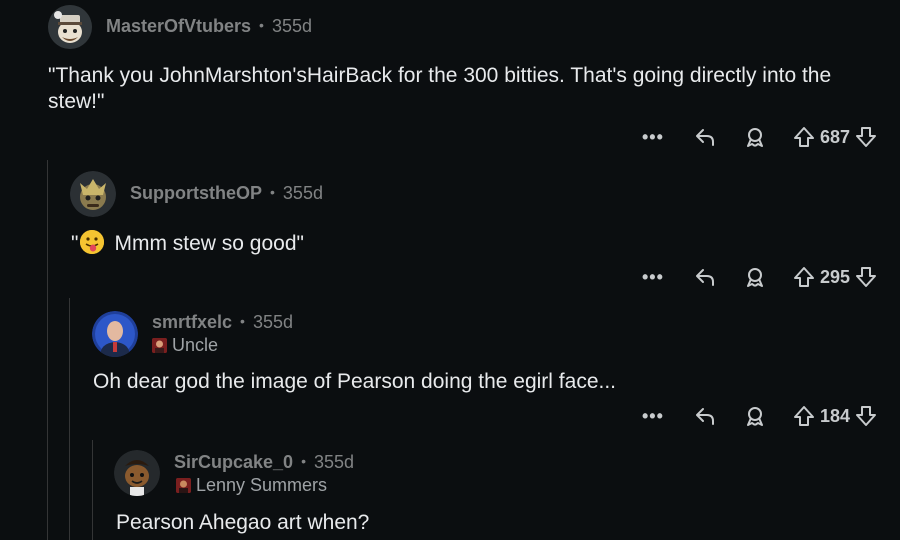  I want to click on vote-score: 184, so click(834, 415).